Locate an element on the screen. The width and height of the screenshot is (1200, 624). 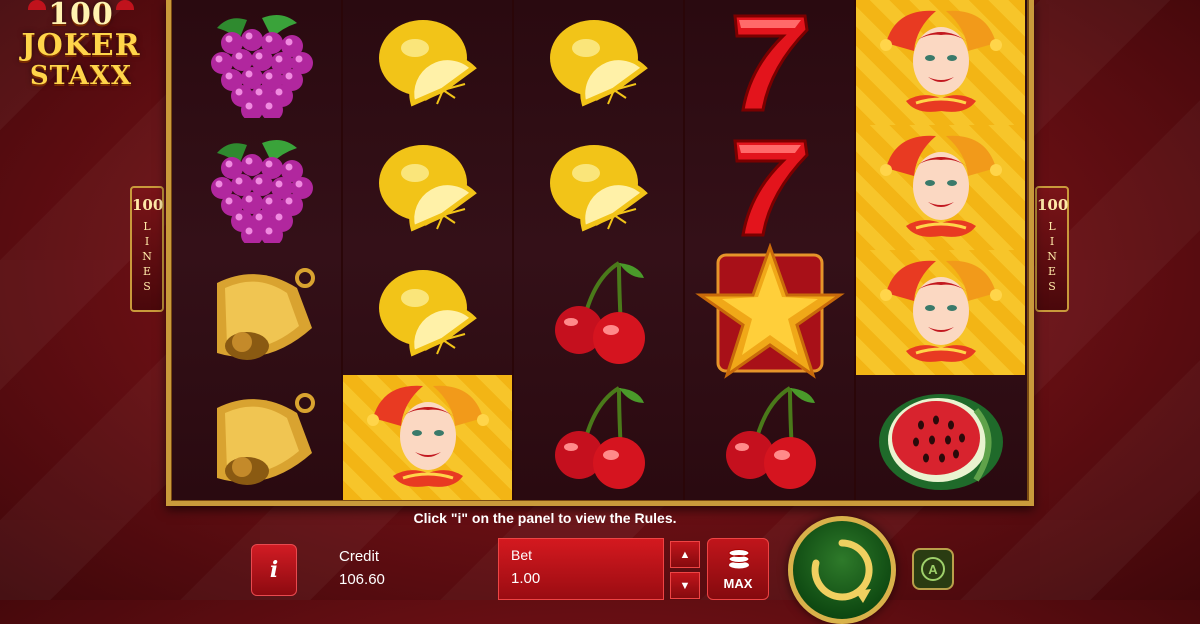
logo-title: JOKER is located at coordinates (81, 45).